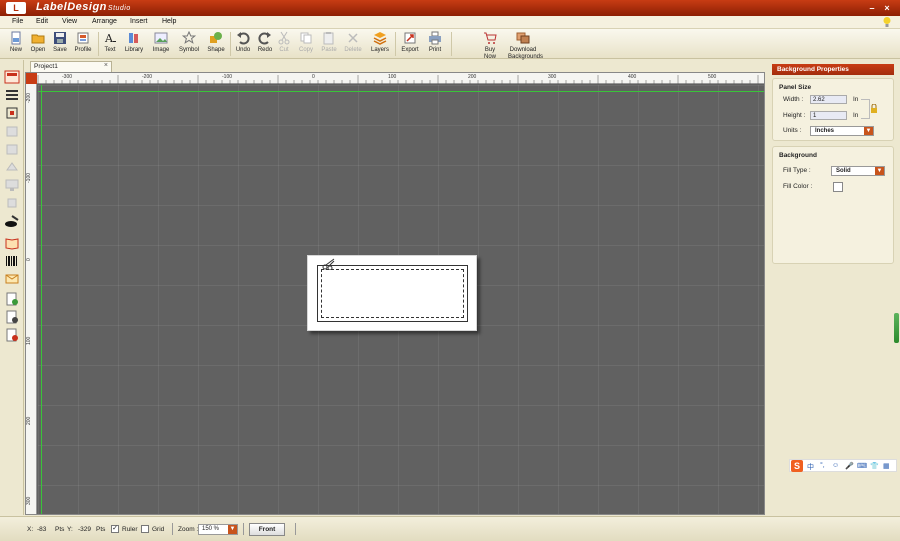 The image size is (900, 541). I want to click on menu-bar: File Edit View Arrange Insert Help, so click(450, 22).